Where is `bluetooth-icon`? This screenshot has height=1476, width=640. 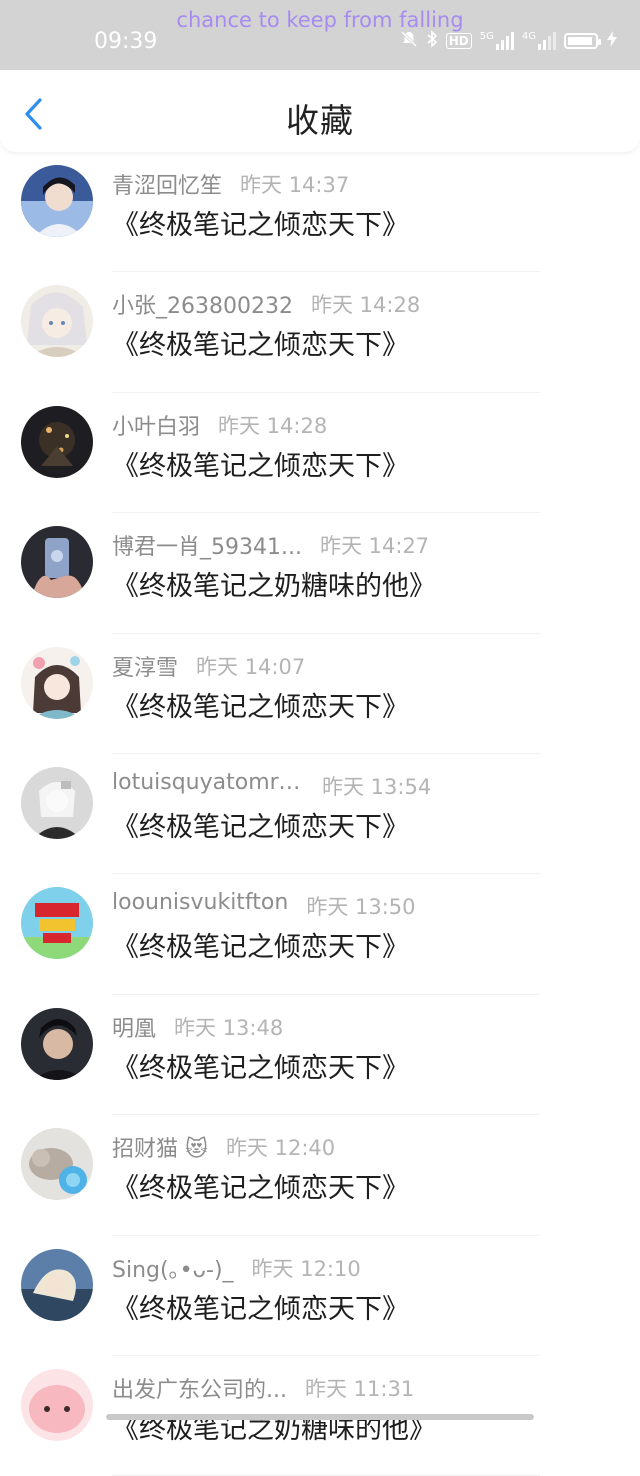 bluetooth-icon is located at coordinates (432, 41).